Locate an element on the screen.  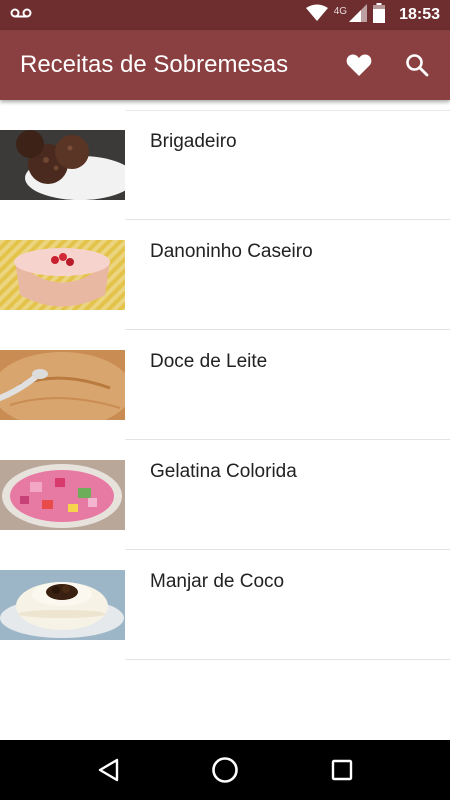
recipe-name: Gelatina Colorida is located at coordinates (223, 471).